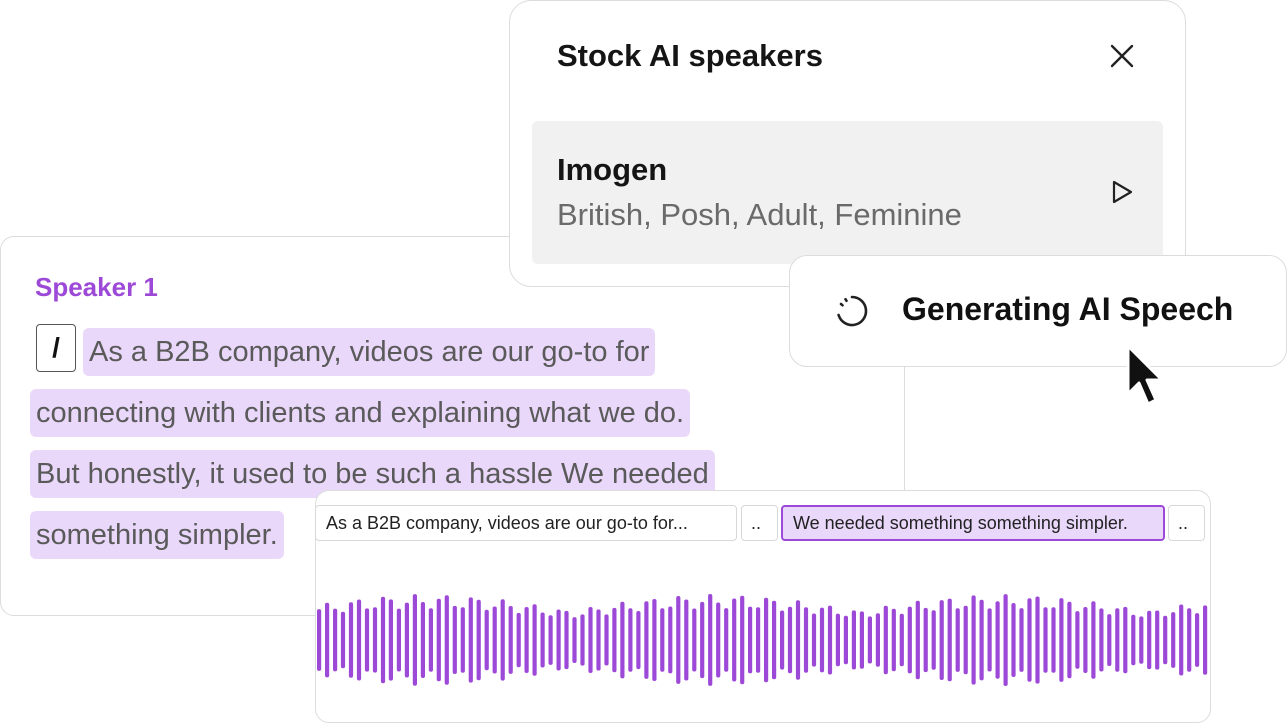  I want to click on timeline-segment-gap-2: .., so click(1186, 523).